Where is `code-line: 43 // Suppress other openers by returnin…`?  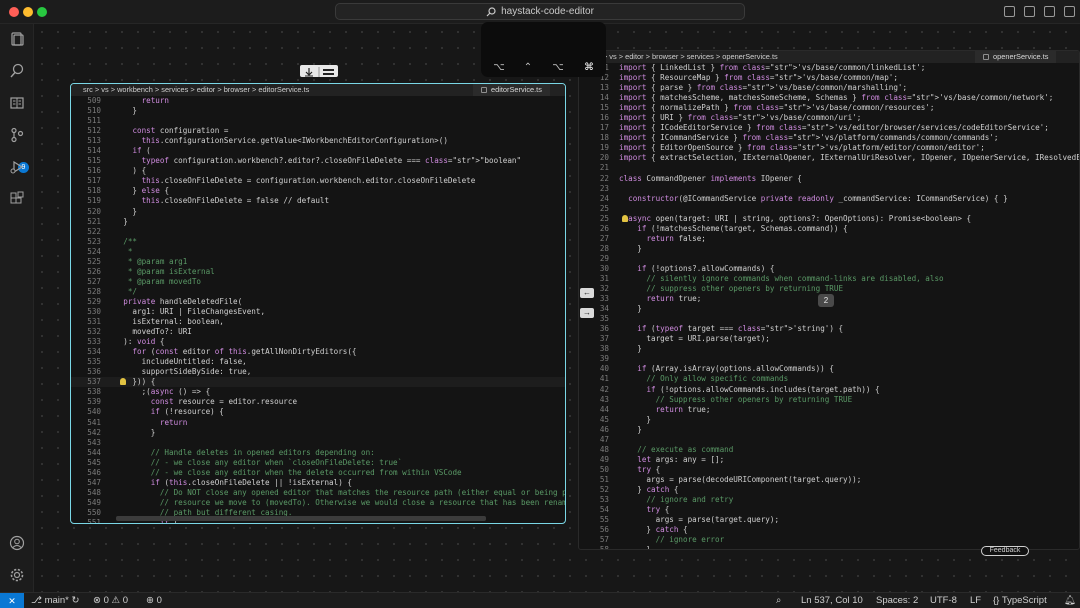
code-line: 43 // Suppress other openers by returnin… is located at coordinates (829, 400).